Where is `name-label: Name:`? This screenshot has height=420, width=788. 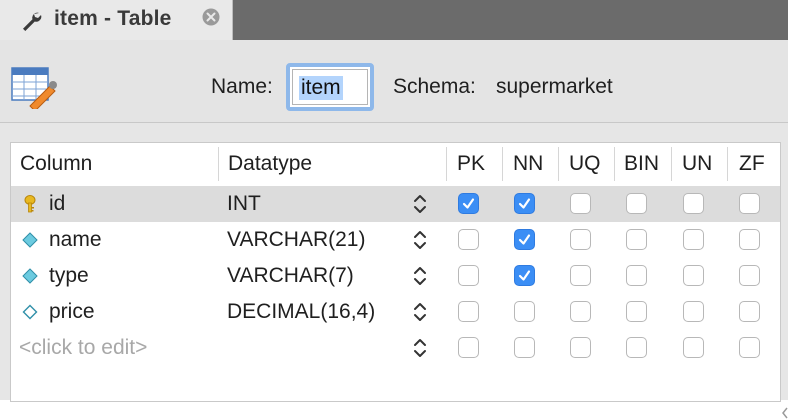
name-label: Name: is located at coordinates (242, 86).